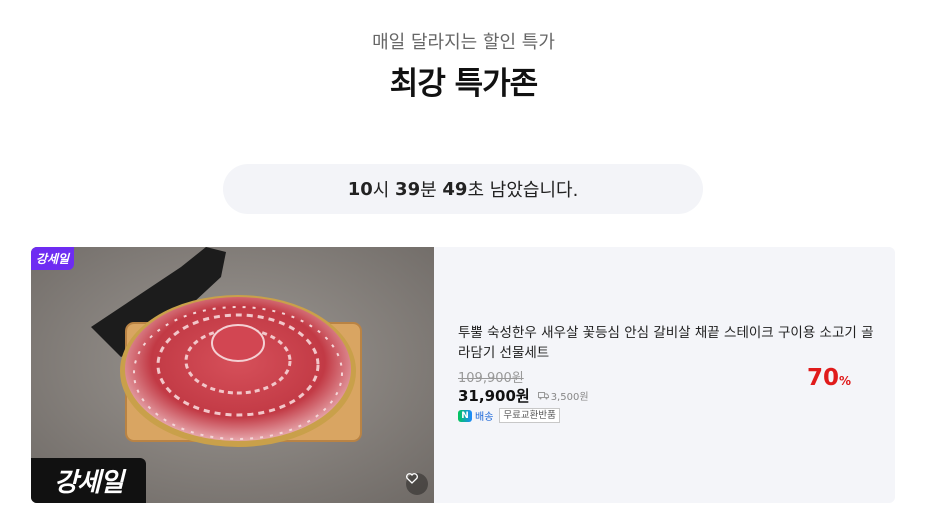 The height and width of the screenshot is (513, 927). Describe the element at coordinates (408, 189) in the screenshot. I see `timer-minutes: 39` at that location.